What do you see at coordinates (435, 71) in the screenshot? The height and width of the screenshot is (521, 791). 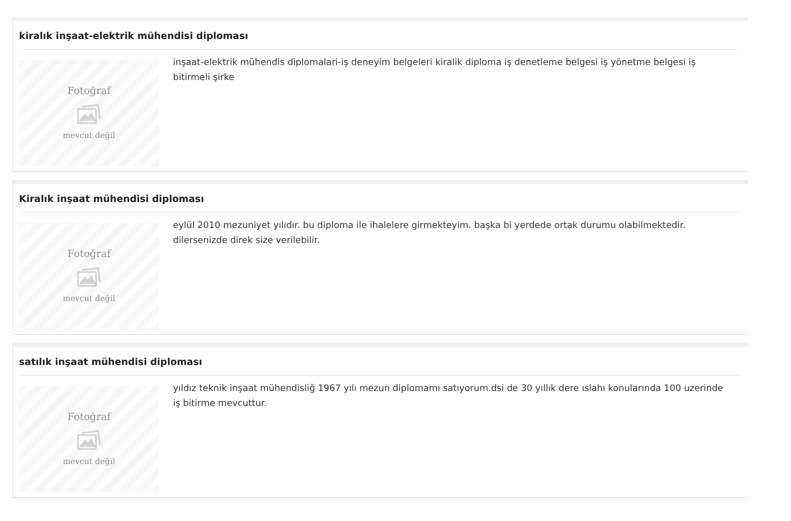 I see `listing-description: inşaat-elektrik mühendis diplomalari-iş deneyim belgeleri kiralik diploma iş denetleme belgesi iş yönetme belgesi iş bitirmeli şirke` at bounding box center [435, 71].